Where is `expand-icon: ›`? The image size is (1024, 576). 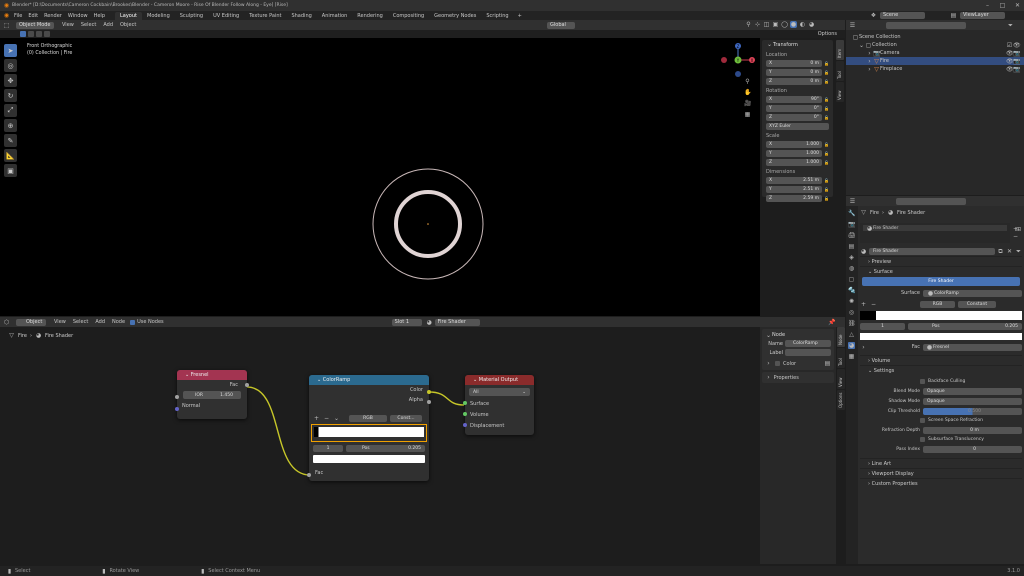 expand-icon: › is located at coordinates (869, 53).